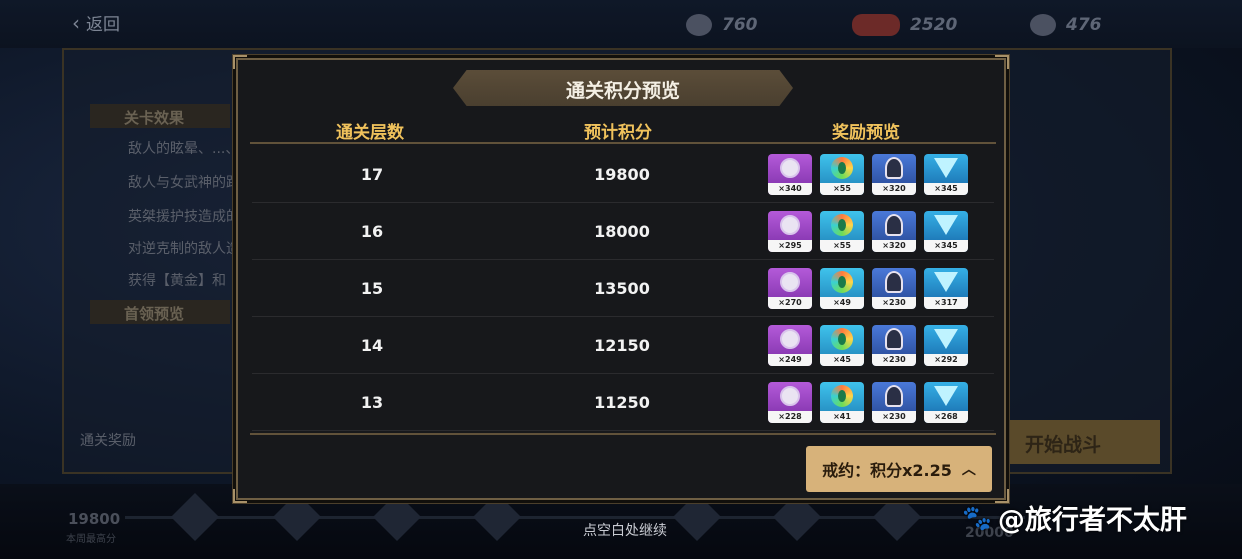  I want to click on pledge-button: 戒约：积分x2.25 ︿, so click(899, 469).